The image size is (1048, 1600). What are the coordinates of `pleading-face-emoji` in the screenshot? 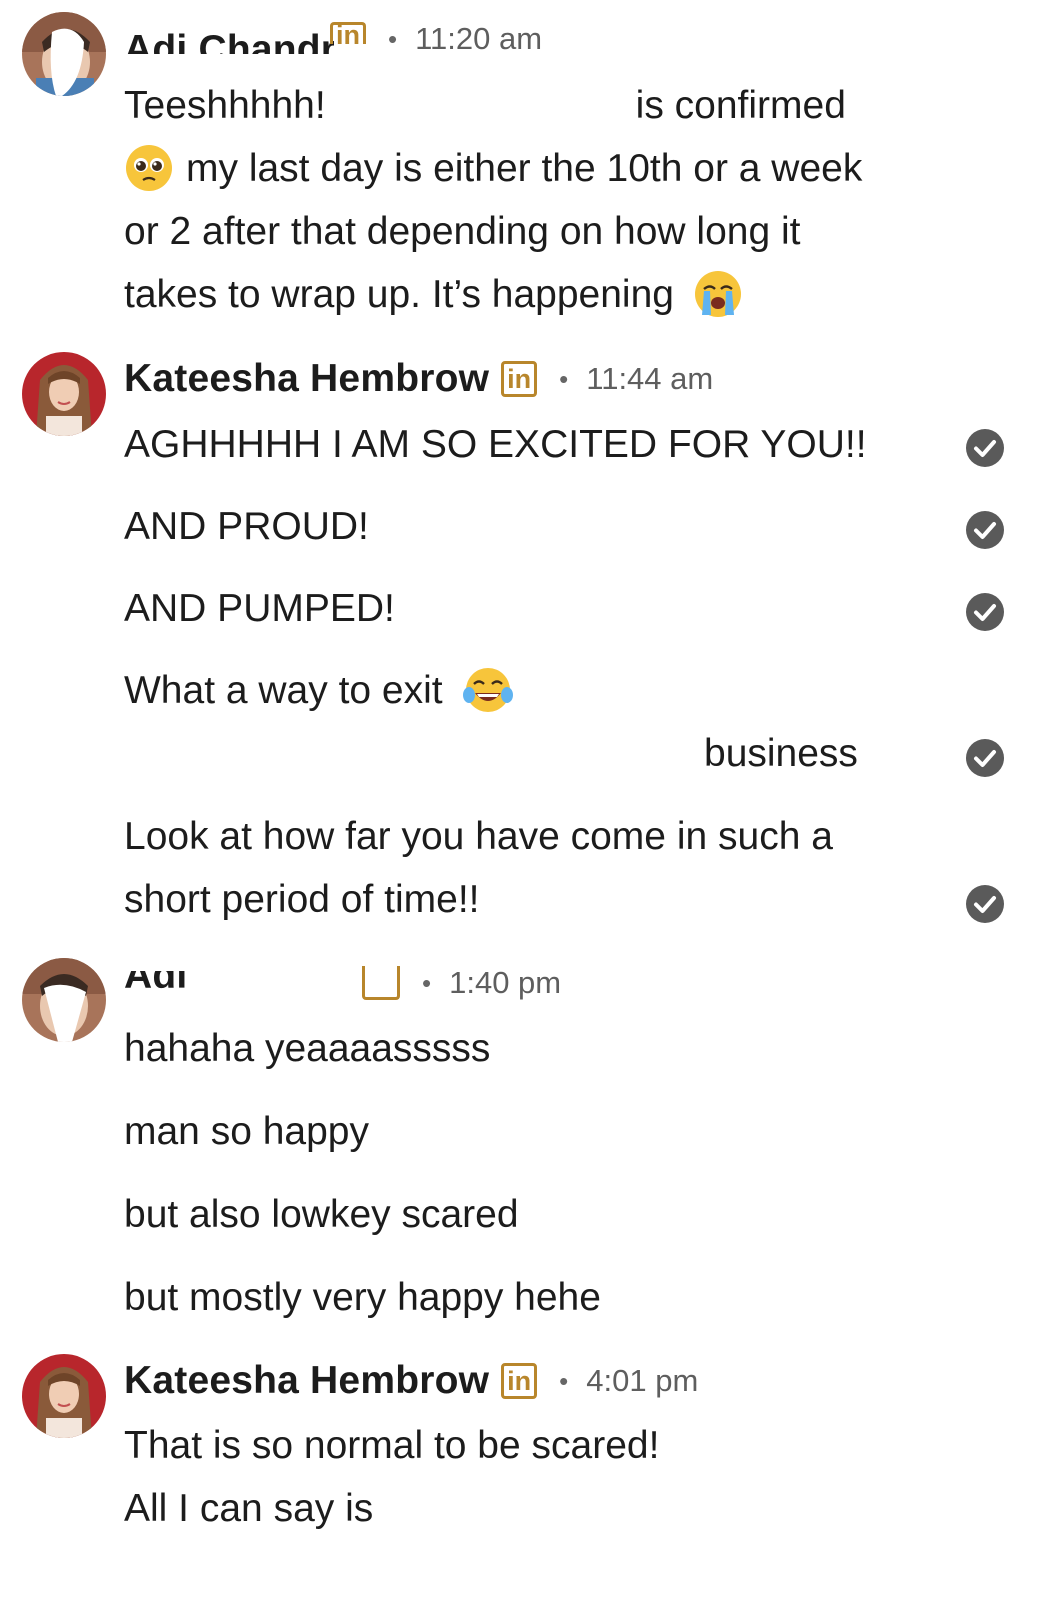 It's located at (149, 168).